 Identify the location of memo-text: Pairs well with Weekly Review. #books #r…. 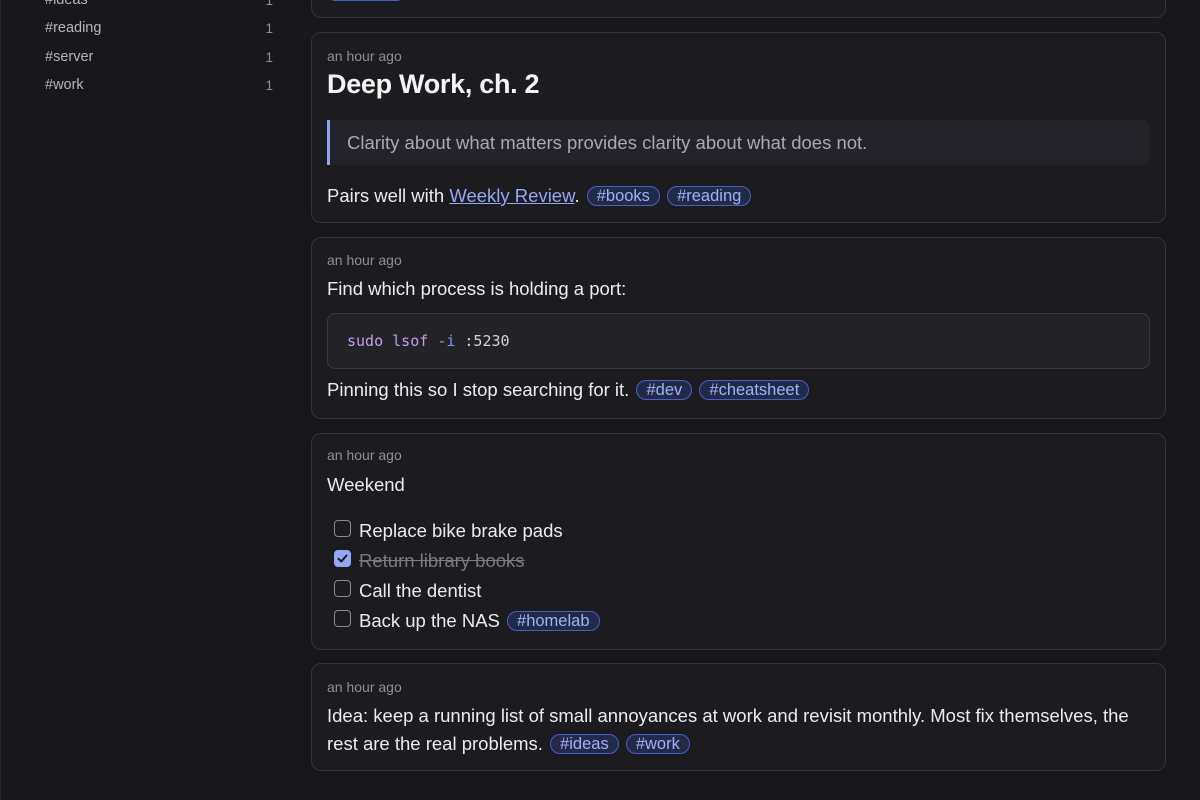
(539, 196).